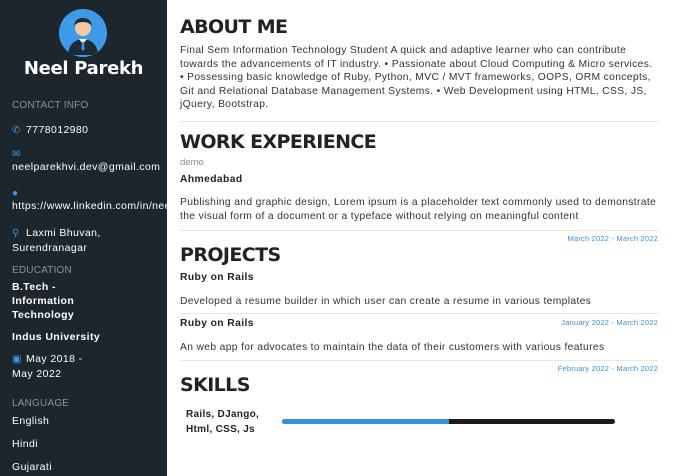 Image resolution: width=674 pixels, height=476 pixels. What do you see at coordinates (25, 444) in the screenshot?
I see `language-item: Hindi` at bounding box center [25, 444].